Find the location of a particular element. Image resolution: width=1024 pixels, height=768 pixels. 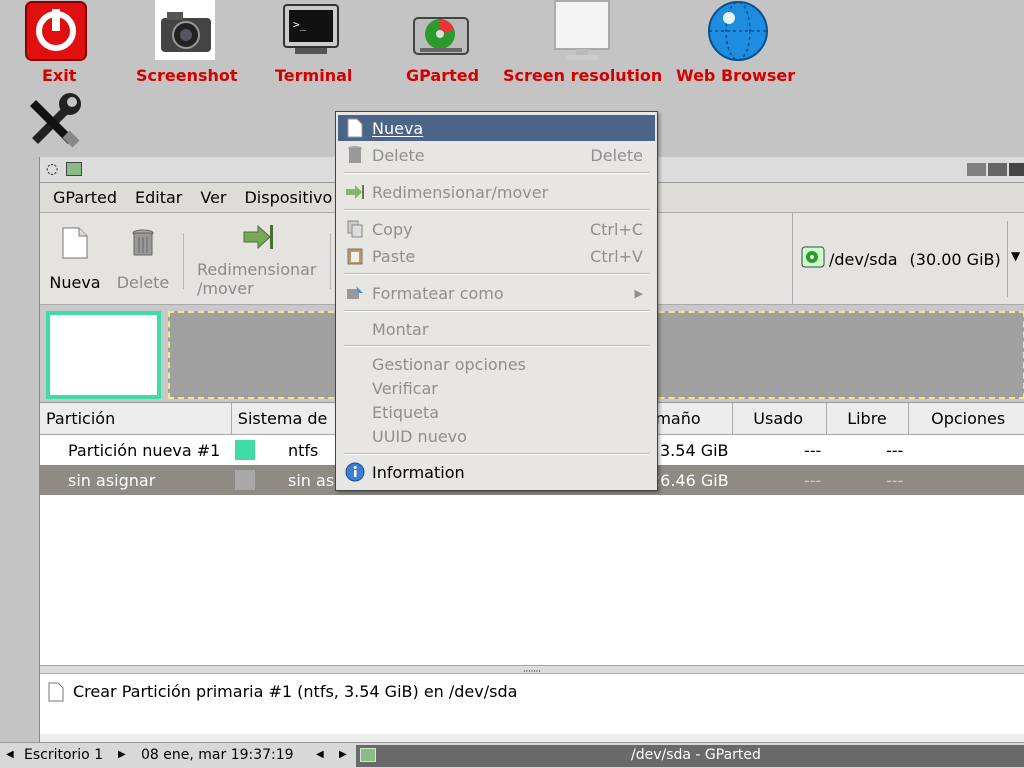

prev-task-arrow-icon: ◀ is located at coordinates (320, 754).